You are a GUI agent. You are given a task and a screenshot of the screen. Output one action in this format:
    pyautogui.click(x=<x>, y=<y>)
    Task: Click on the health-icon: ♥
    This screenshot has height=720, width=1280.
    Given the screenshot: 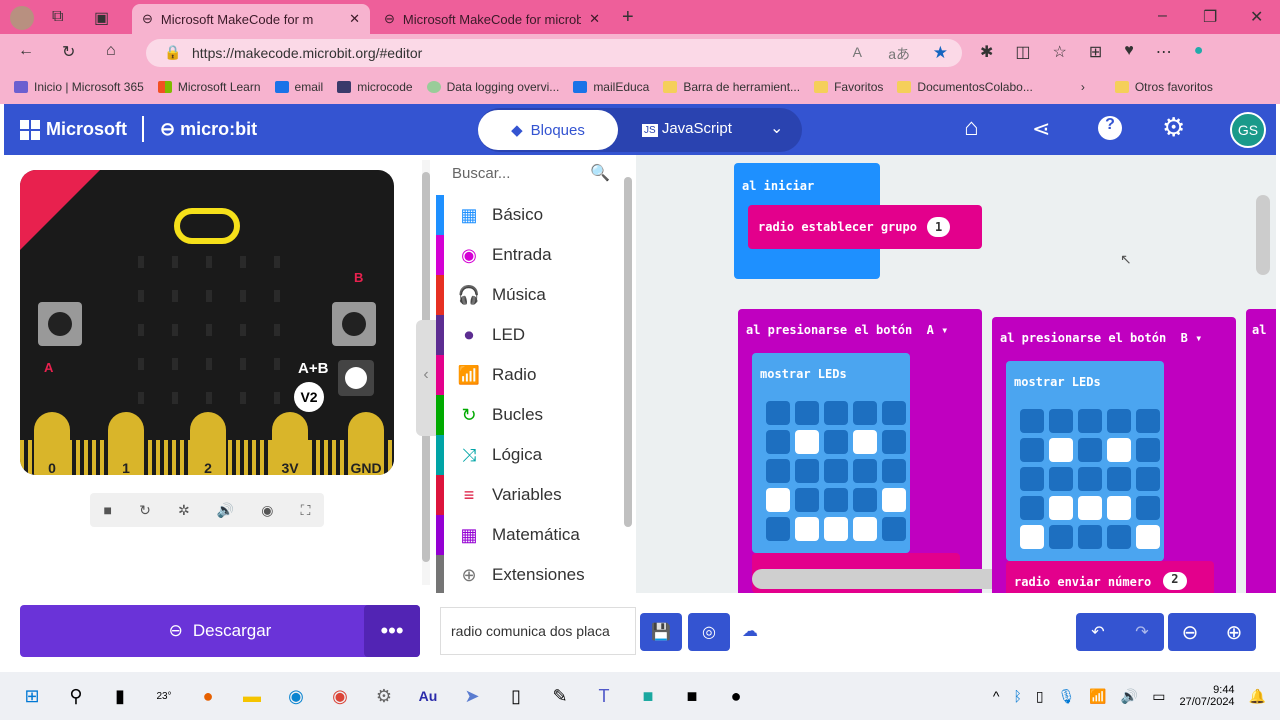 What is the action you would take?
    pyautogui.click(x=1129, y=52)
    